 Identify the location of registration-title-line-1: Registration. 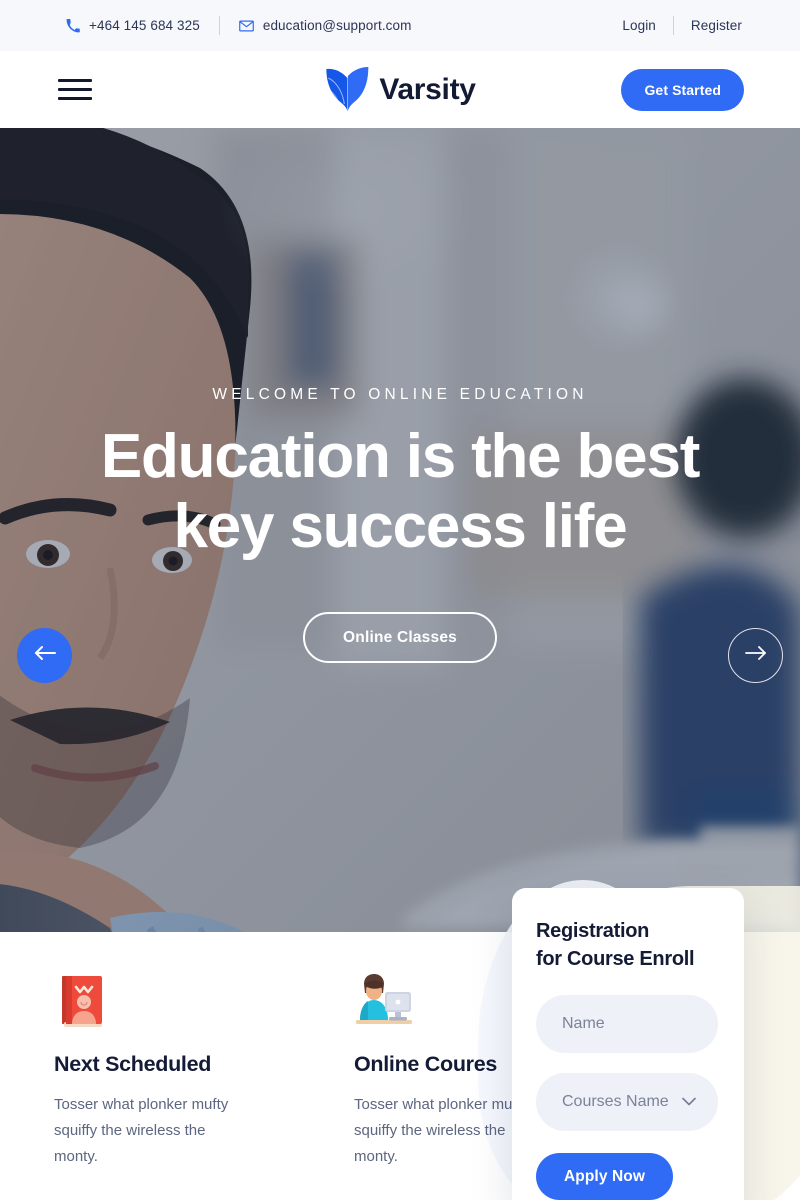
(593, 931).